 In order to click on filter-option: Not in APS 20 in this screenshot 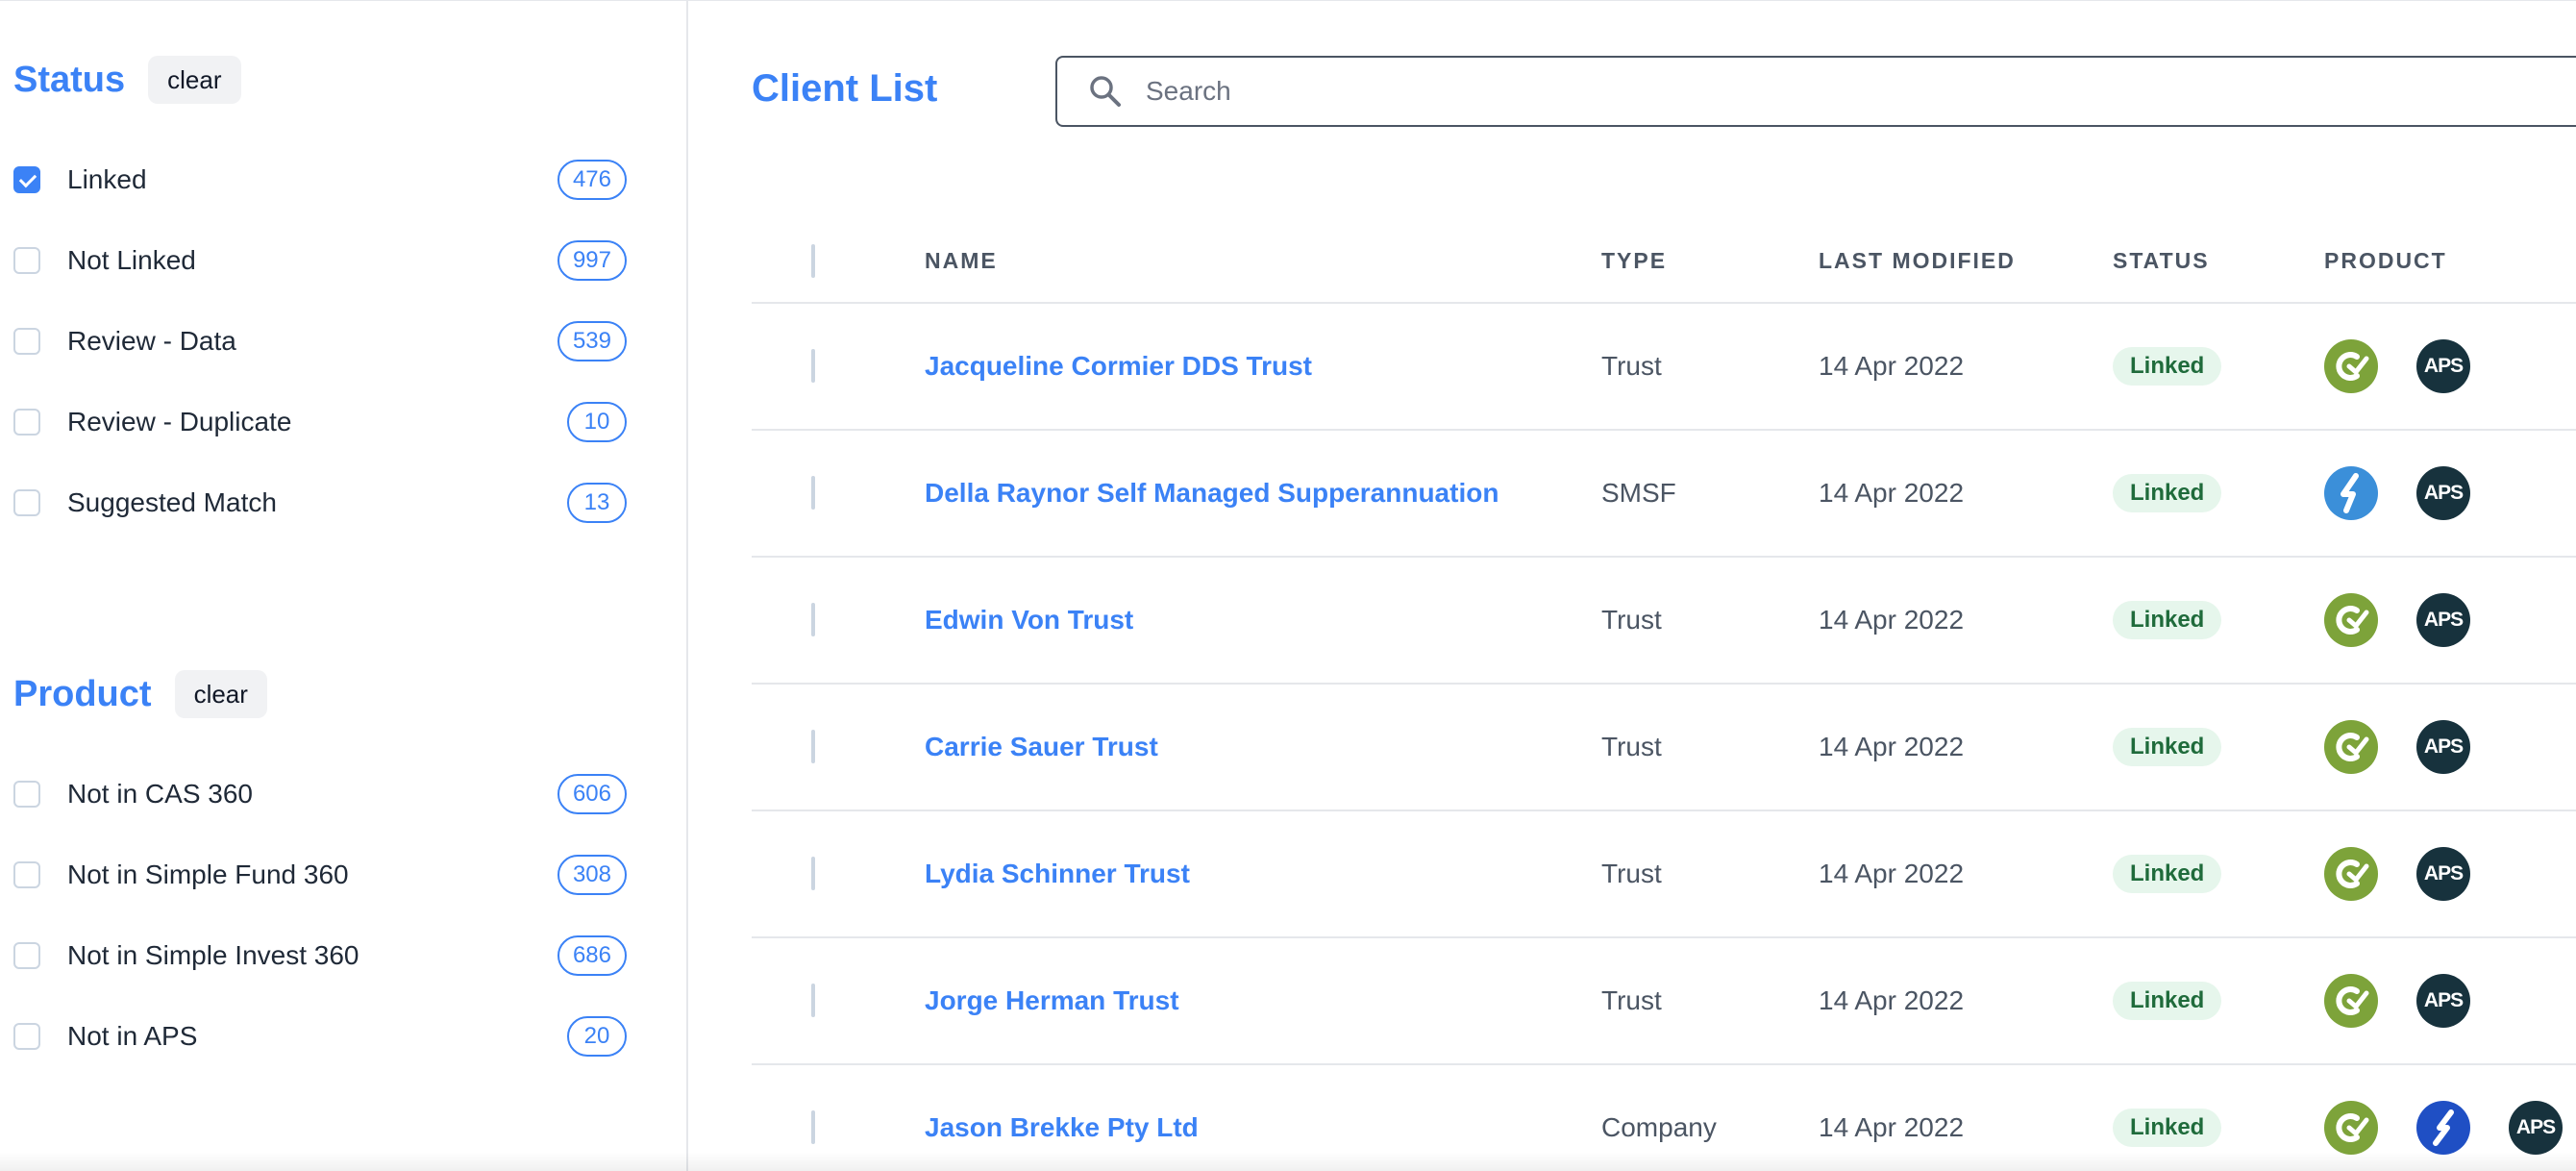, I will do `click(320, 1036)`.